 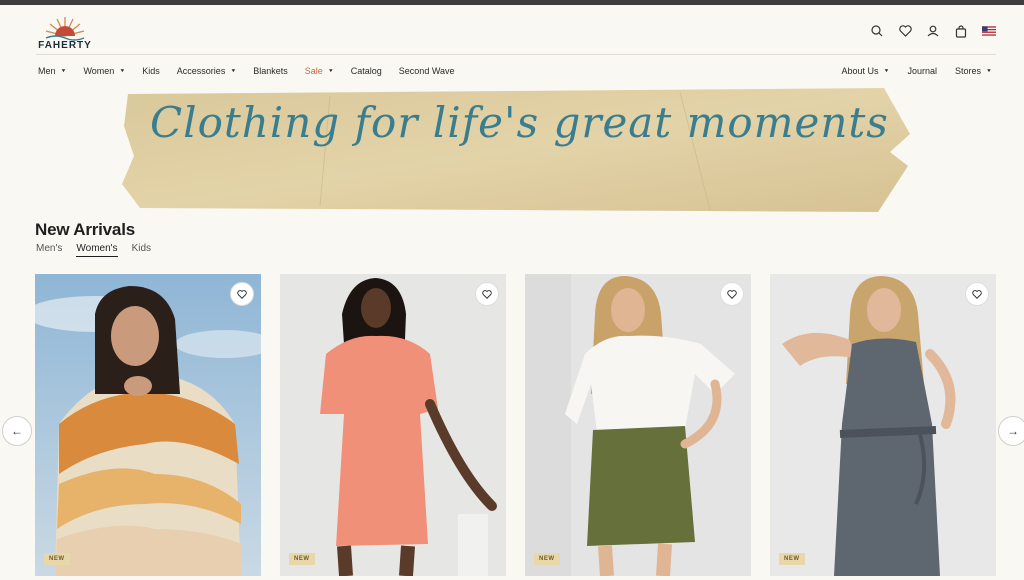 What do you see at coordinates (516, 54) in the screenshot?
I see `header-divider` at bounding box center [516, 54].